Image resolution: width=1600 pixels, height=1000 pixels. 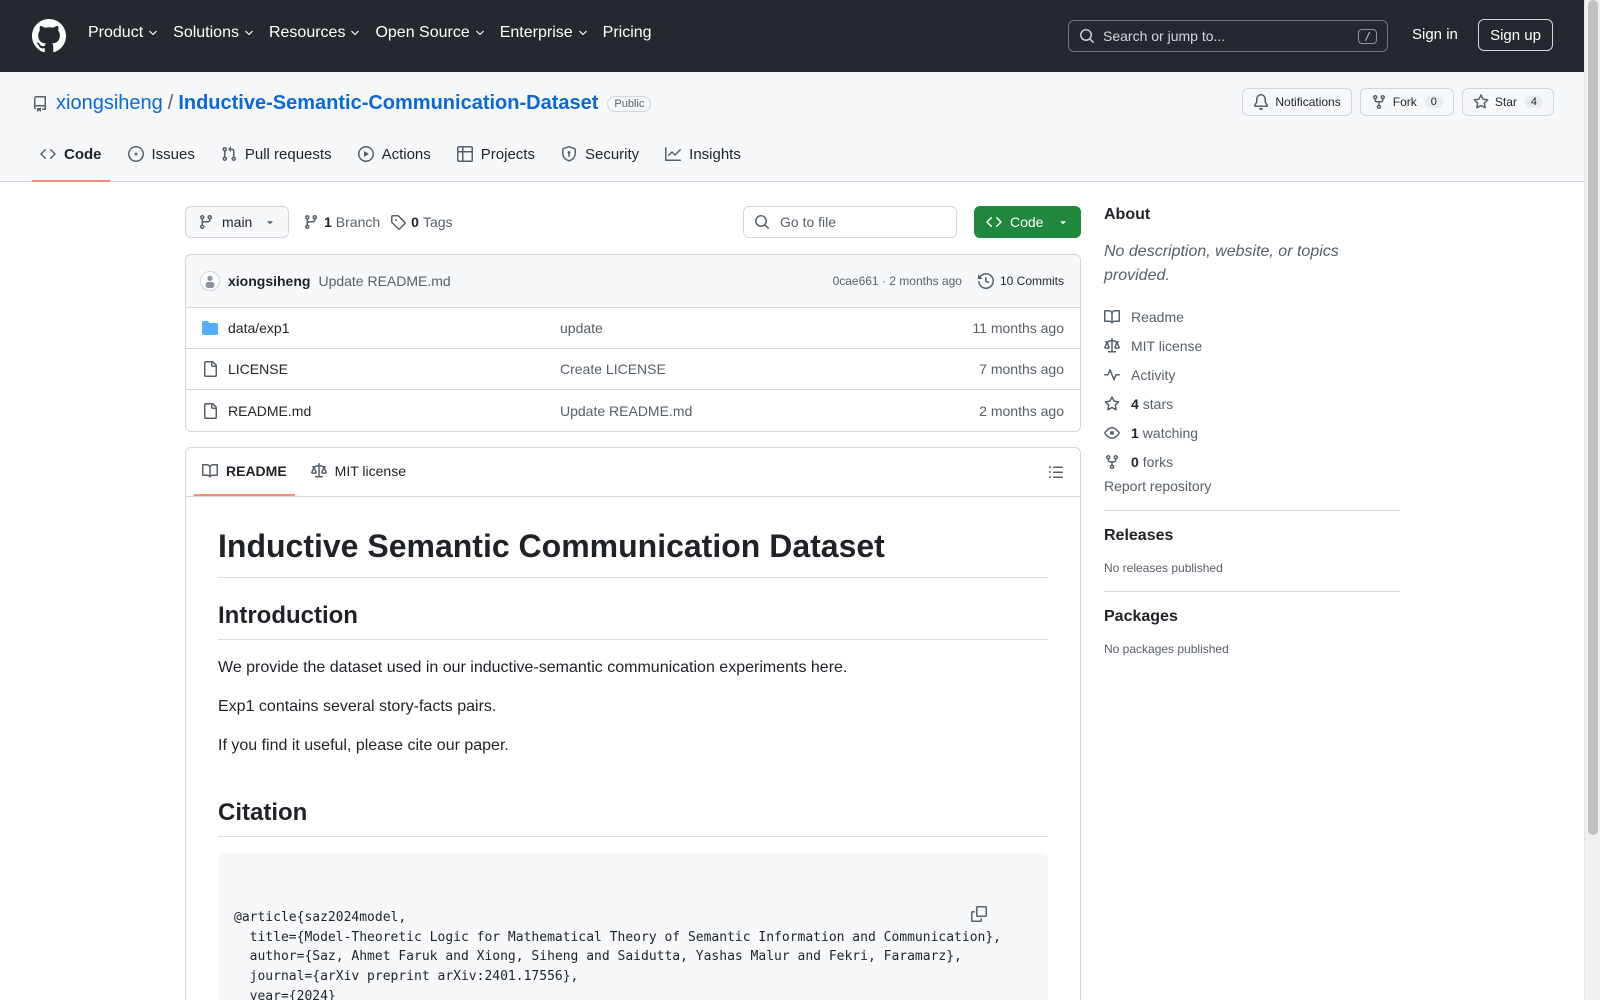 What do you see at coordinates (1112, 402) in the screenshot?
I see `star-icon` at bounding box center [1112, 402].